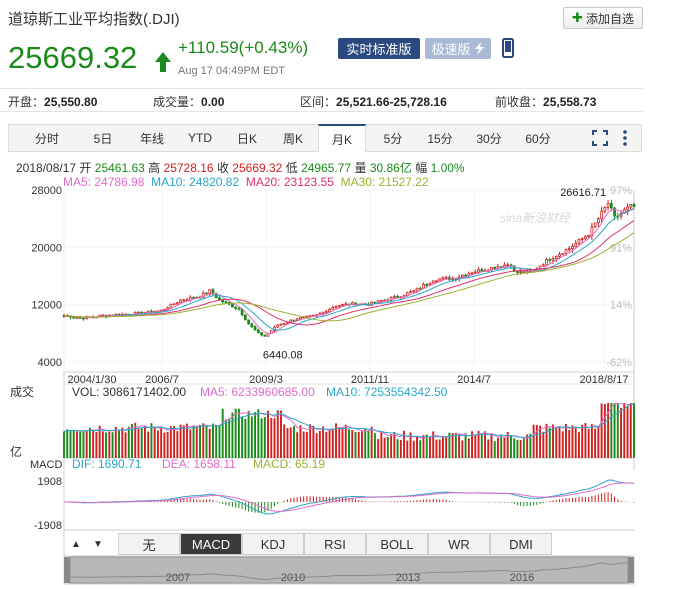 The image size is (676, 590). Describe the element at coordinates (631, 570) in the screenshot. I see `navigator-right-handle` at that location.